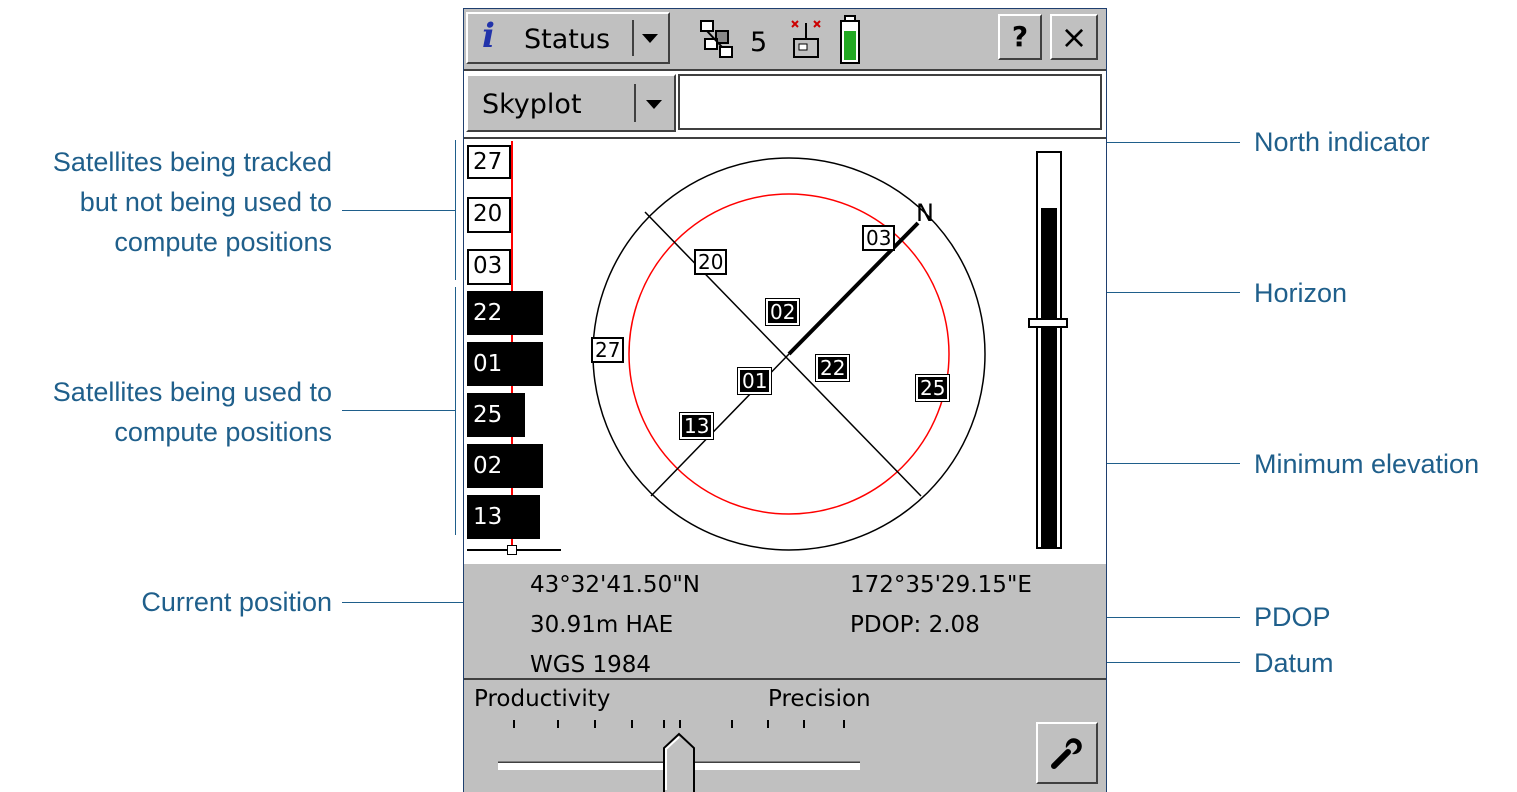 The height and width of the screenshot is (792, 1517). Describe the element at coordinates (223, 432) in the screenshot. I see `callout-used-line-2: compute positions` at that location.